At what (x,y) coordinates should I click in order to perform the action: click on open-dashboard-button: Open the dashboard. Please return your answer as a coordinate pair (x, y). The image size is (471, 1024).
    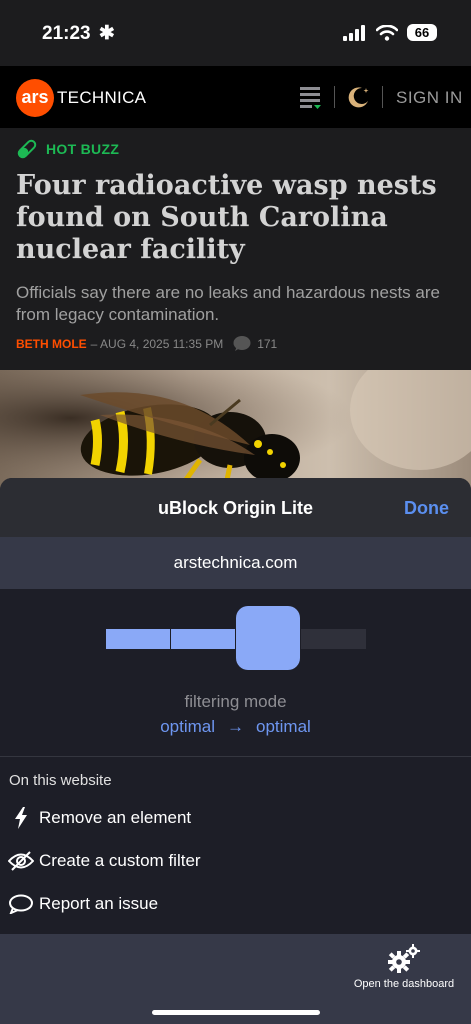
    Looking at the image, I should click on (404, 970).